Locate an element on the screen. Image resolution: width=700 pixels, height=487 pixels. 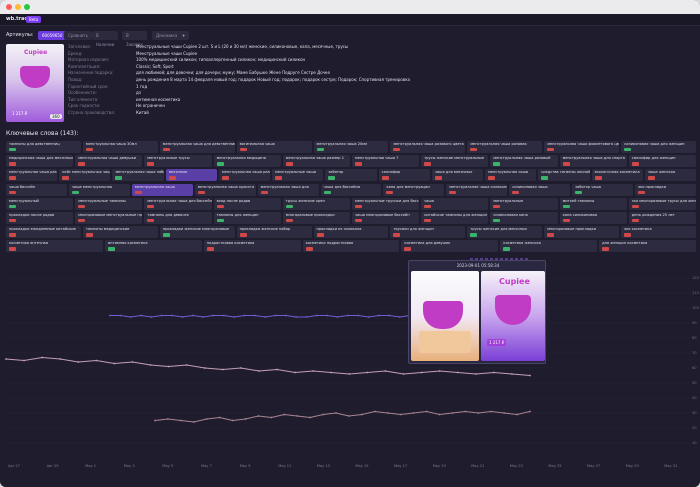
keyword-chip: силиконовая чаша is located at coordinates (540, 189).